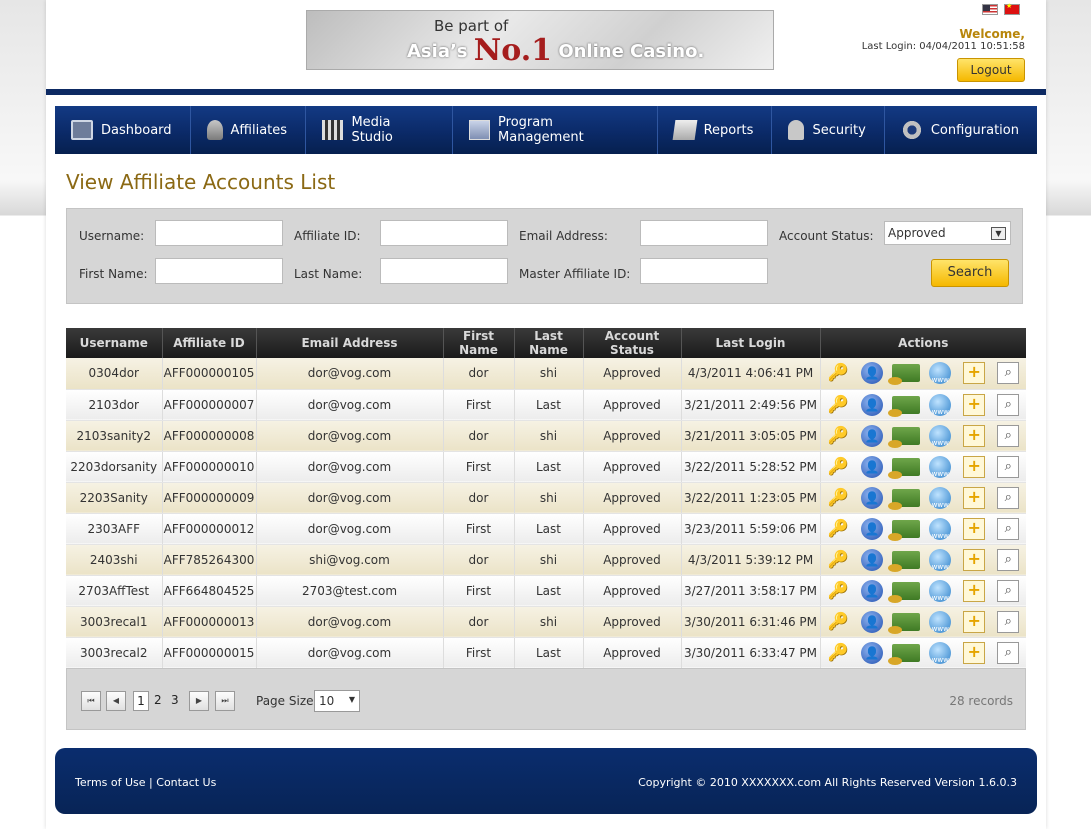 The width and height of the screenshot is (1091, 829). What do you see at coordinates (555, 130) in the screenshot?
I see `nav-program-management: Program Management` at bounding box center [555, 130].